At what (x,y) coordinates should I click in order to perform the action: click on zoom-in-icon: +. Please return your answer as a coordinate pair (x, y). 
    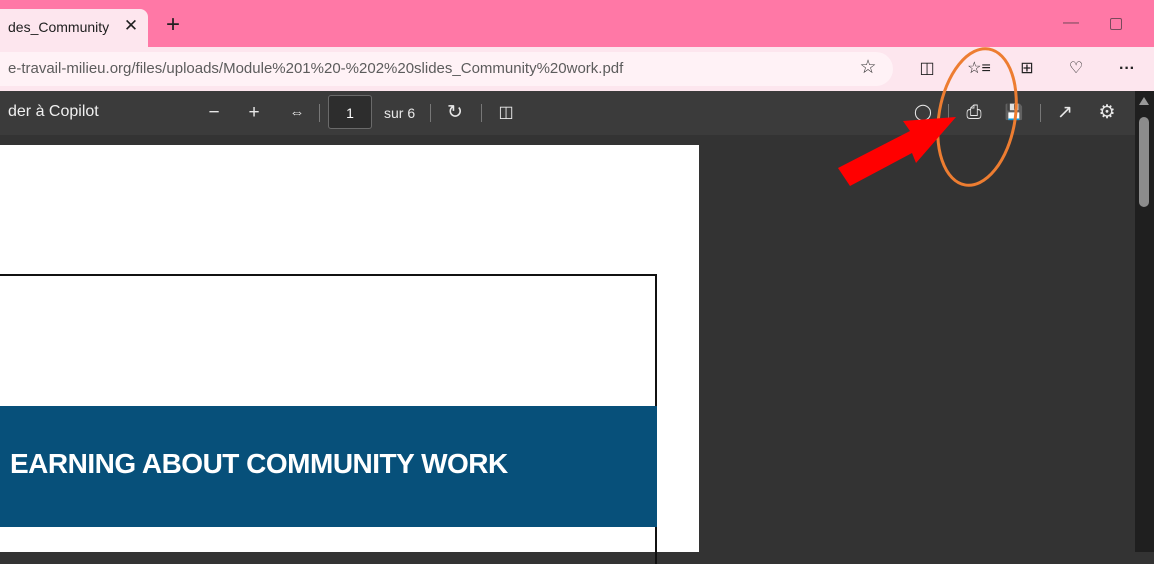
    Looking at the image, I should click on (254, 113).